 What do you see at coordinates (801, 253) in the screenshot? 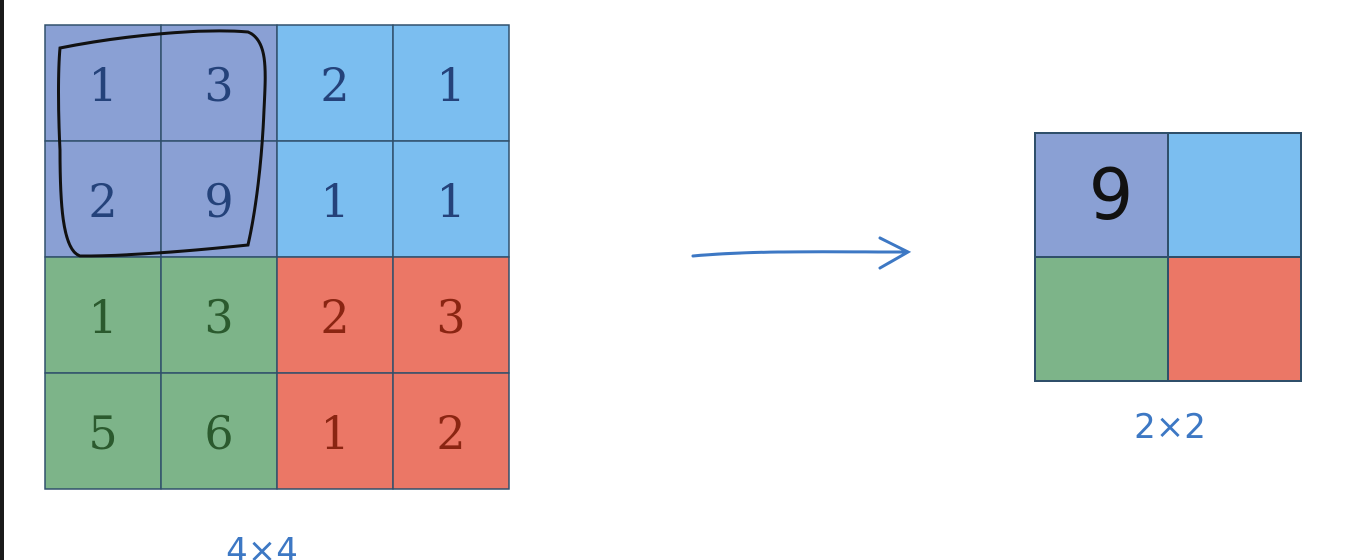
I see `arrow-icon` at bounding box center [801, 253].